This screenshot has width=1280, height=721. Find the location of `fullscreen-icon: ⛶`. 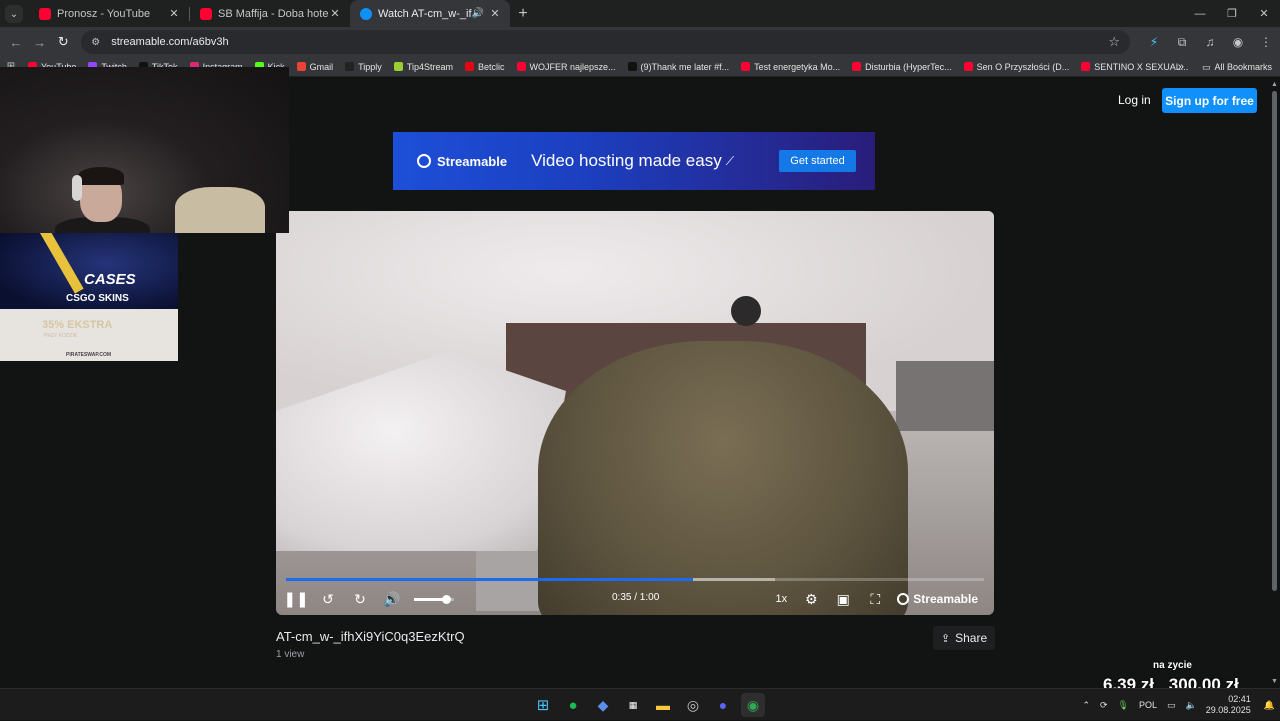

fullscreen-icon: ⛶ is located at coordinates (875, 599).